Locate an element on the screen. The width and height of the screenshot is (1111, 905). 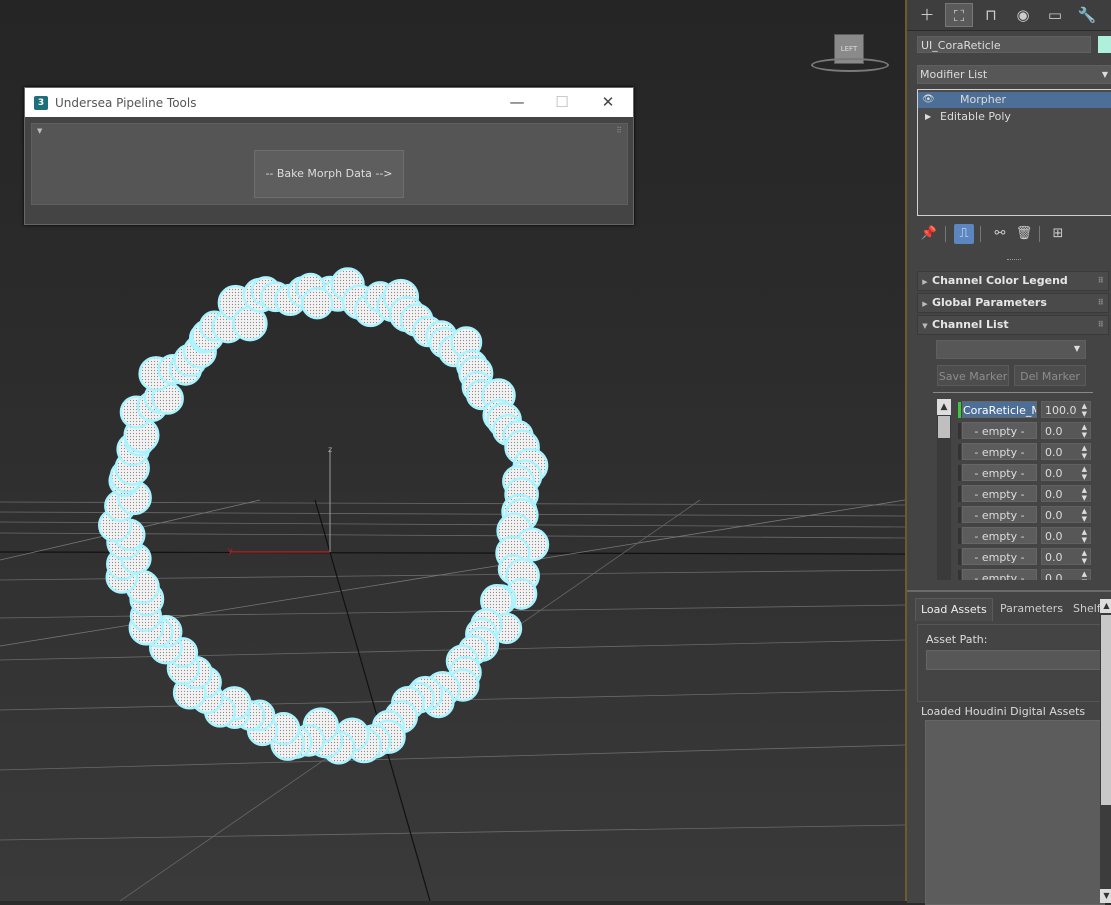
minimize-button: — is located at coordinates (517, 102).